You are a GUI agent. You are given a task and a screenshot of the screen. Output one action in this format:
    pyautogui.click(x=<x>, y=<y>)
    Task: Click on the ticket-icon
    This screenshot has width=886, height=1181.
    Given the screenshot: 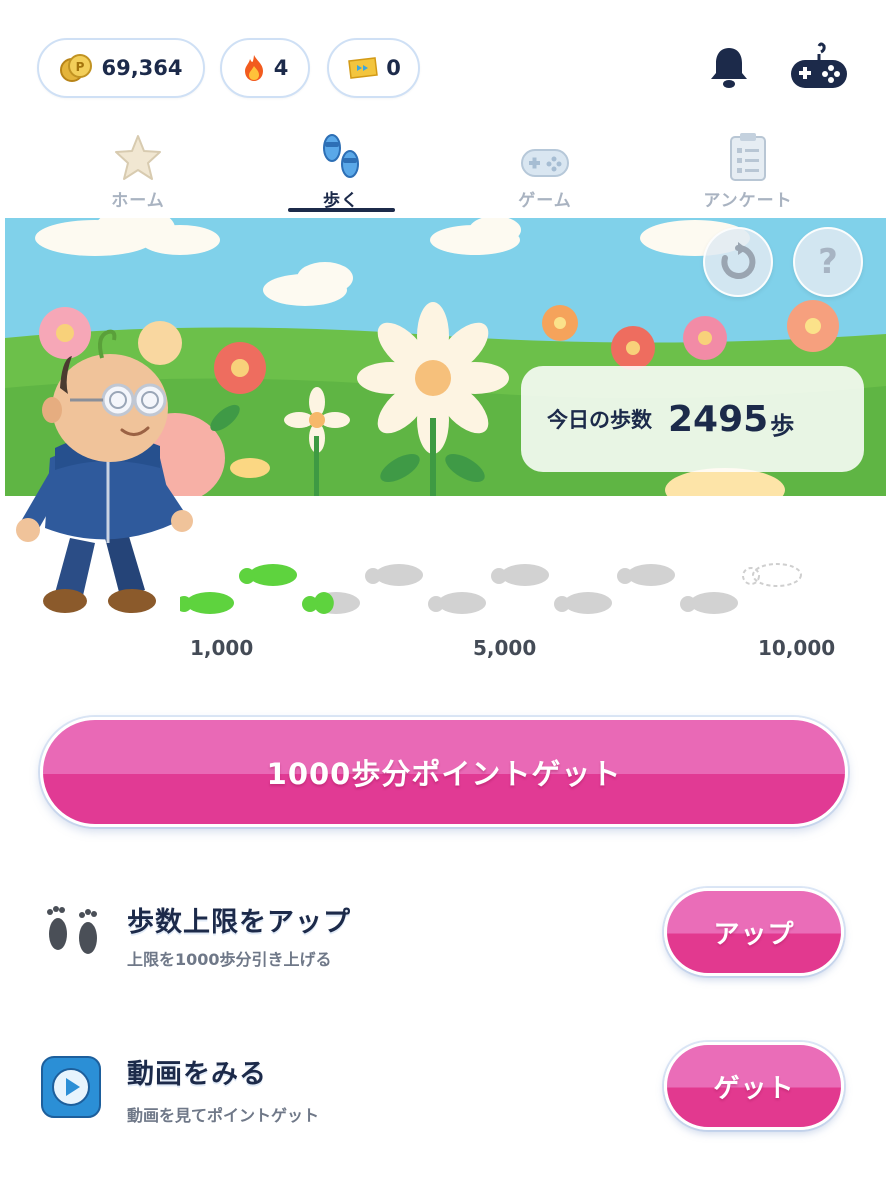 What is the action you would take?
    pyautogui.click(x=363, y=68)
    